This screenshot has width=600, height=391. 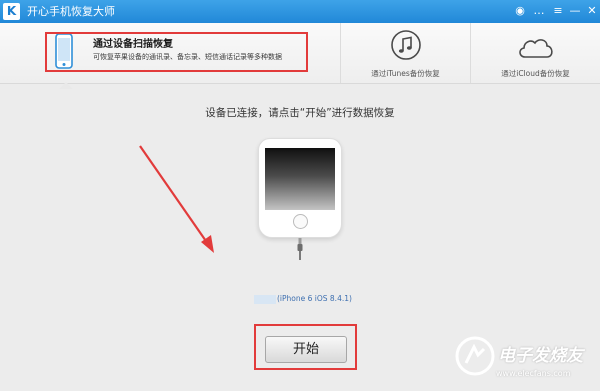 I want to click on annotation-arrow, so click(x=176, y=199).